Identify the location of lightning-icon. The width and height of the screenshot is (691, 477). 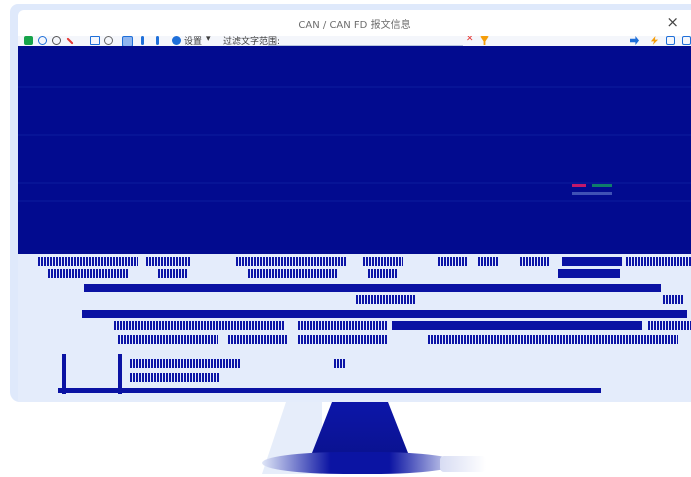
(654, 40).